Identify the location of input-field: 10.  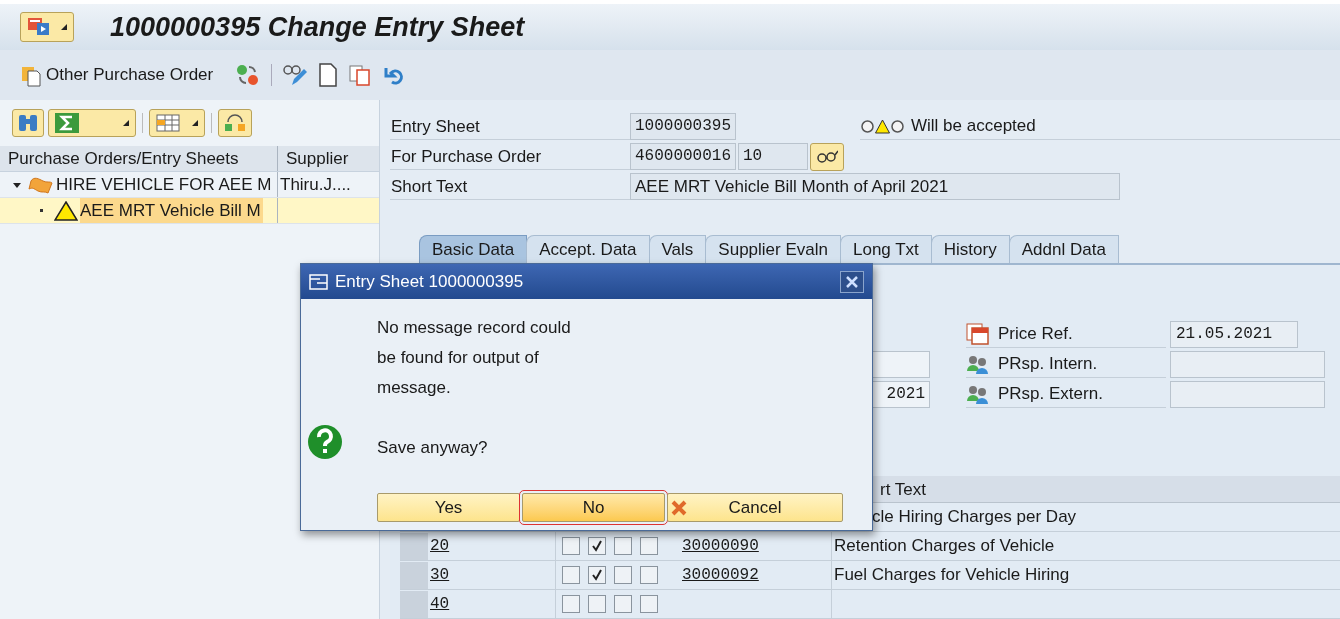
(773, 156).